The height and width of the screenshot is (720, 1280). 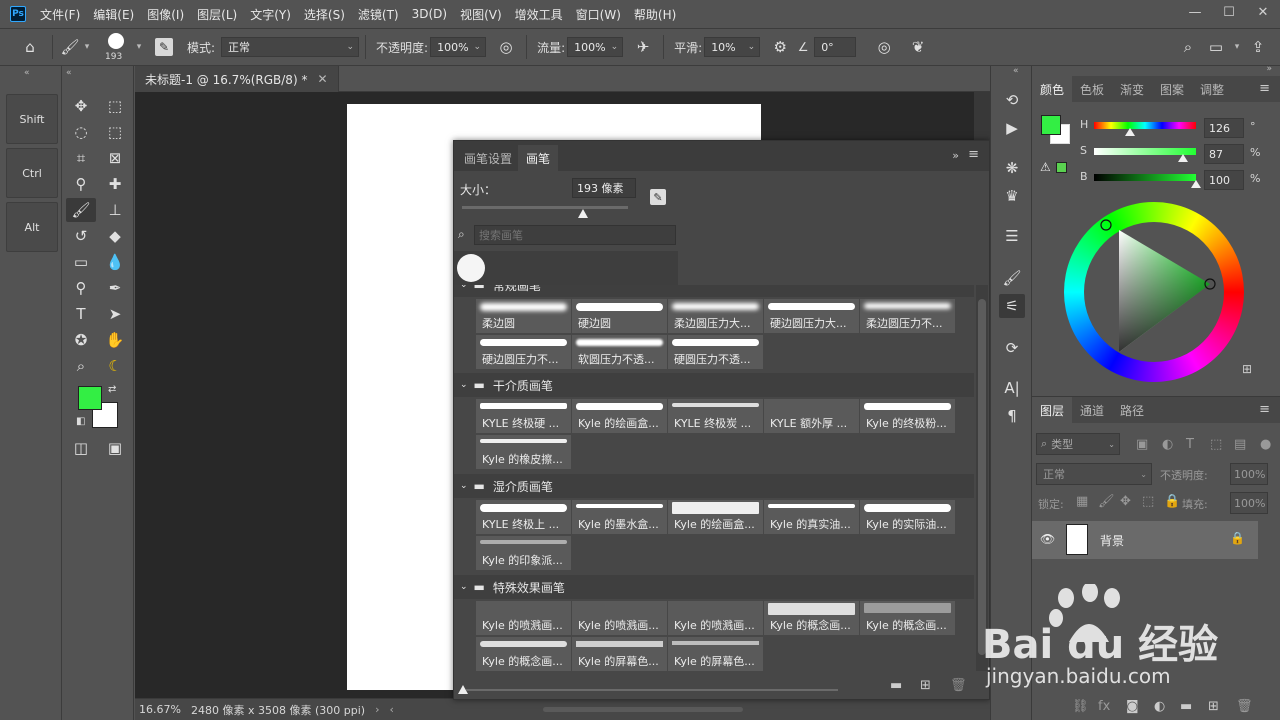 I want to click on gradient-tool-icon: ▭, so click(x=81, y=262).